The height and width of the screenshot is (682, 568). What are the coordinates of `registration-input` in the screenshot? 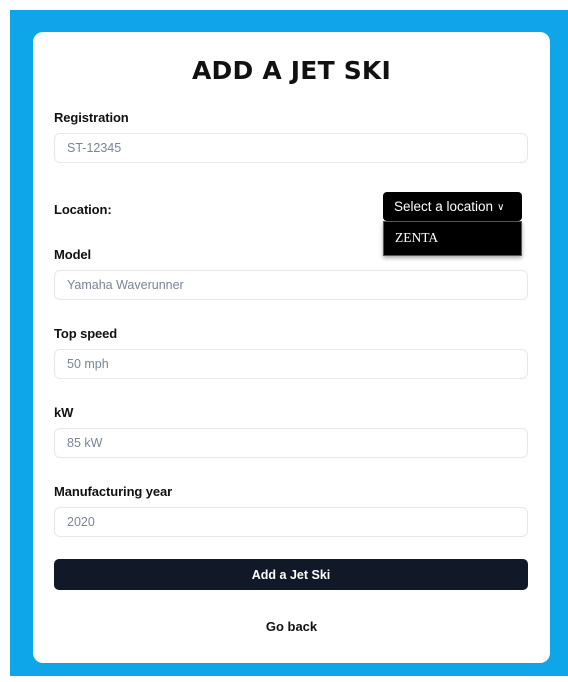 It's located at (291, 148).